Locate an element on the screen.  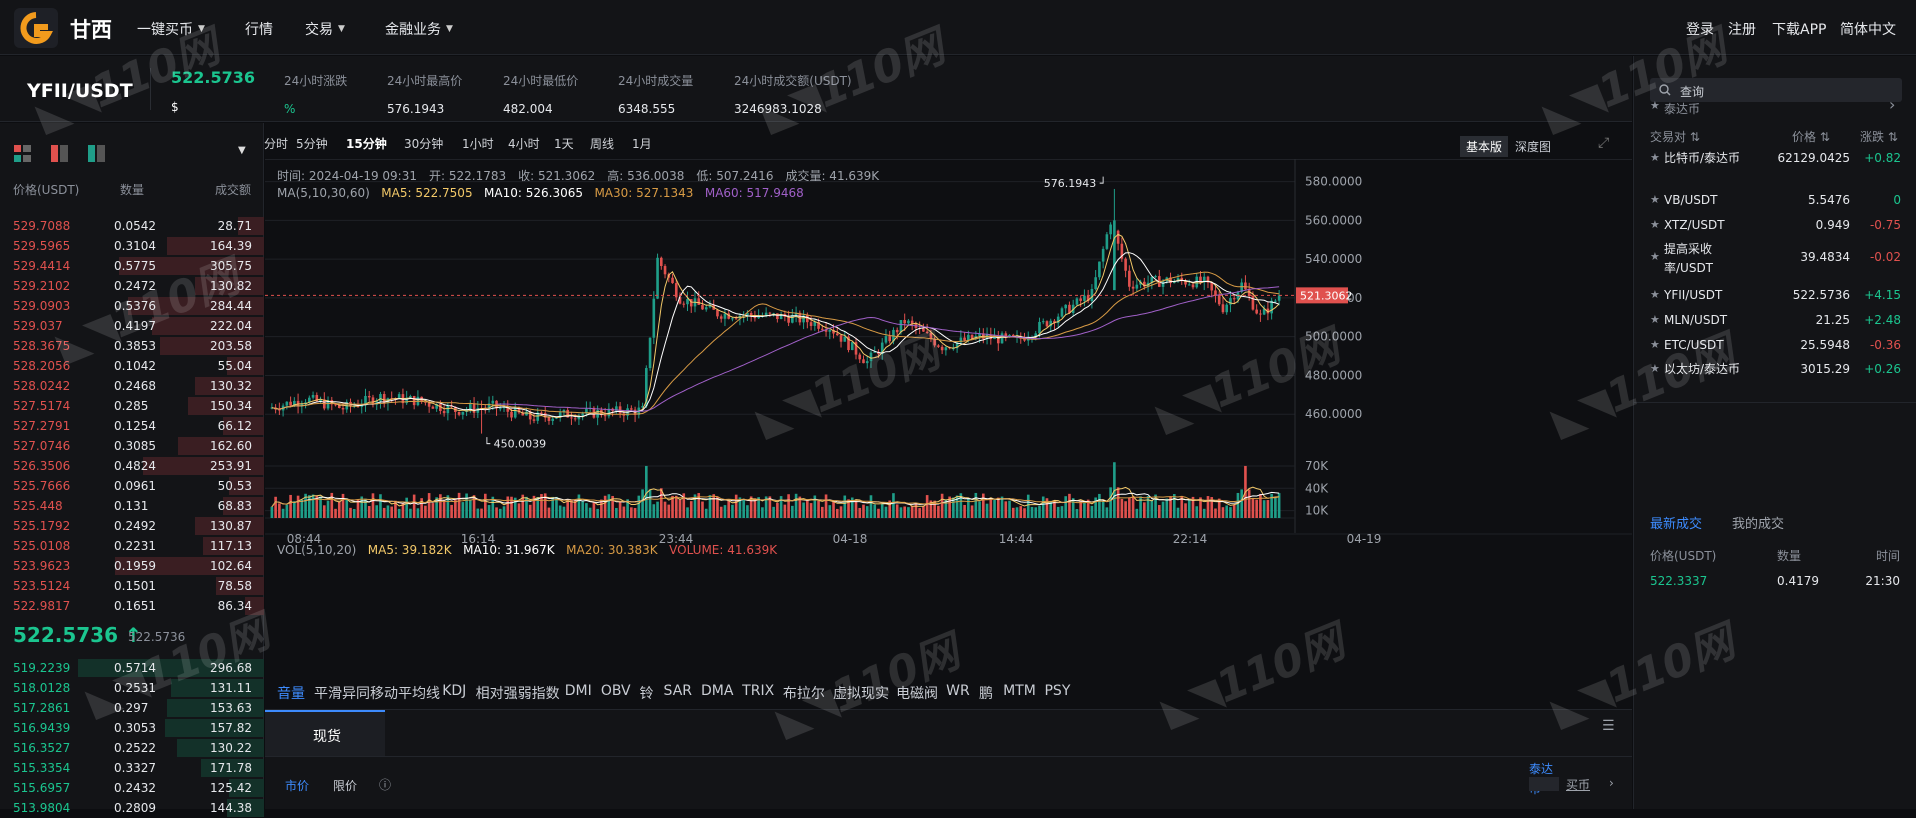
order-row: 529.2102 0.2472 130.82 is located at coordinates (132, 286).